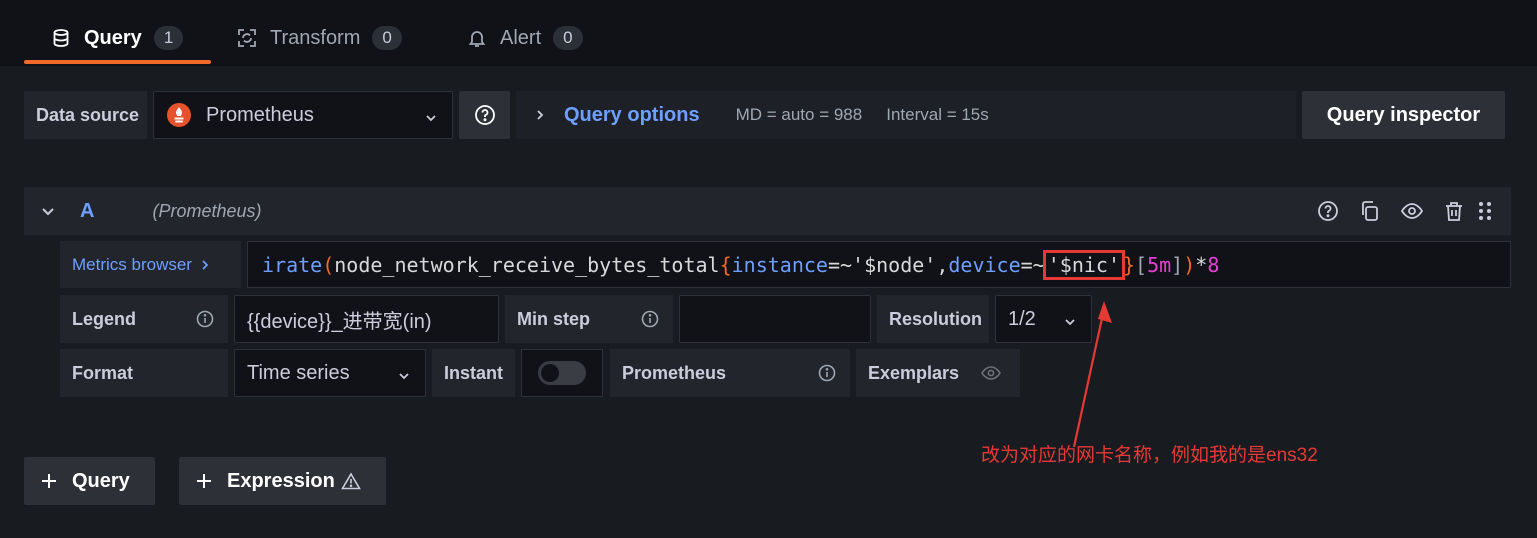 The width and height of the screenshot is (1537, 538). I want to click on query-label-instance: instance, so click(779, 264).